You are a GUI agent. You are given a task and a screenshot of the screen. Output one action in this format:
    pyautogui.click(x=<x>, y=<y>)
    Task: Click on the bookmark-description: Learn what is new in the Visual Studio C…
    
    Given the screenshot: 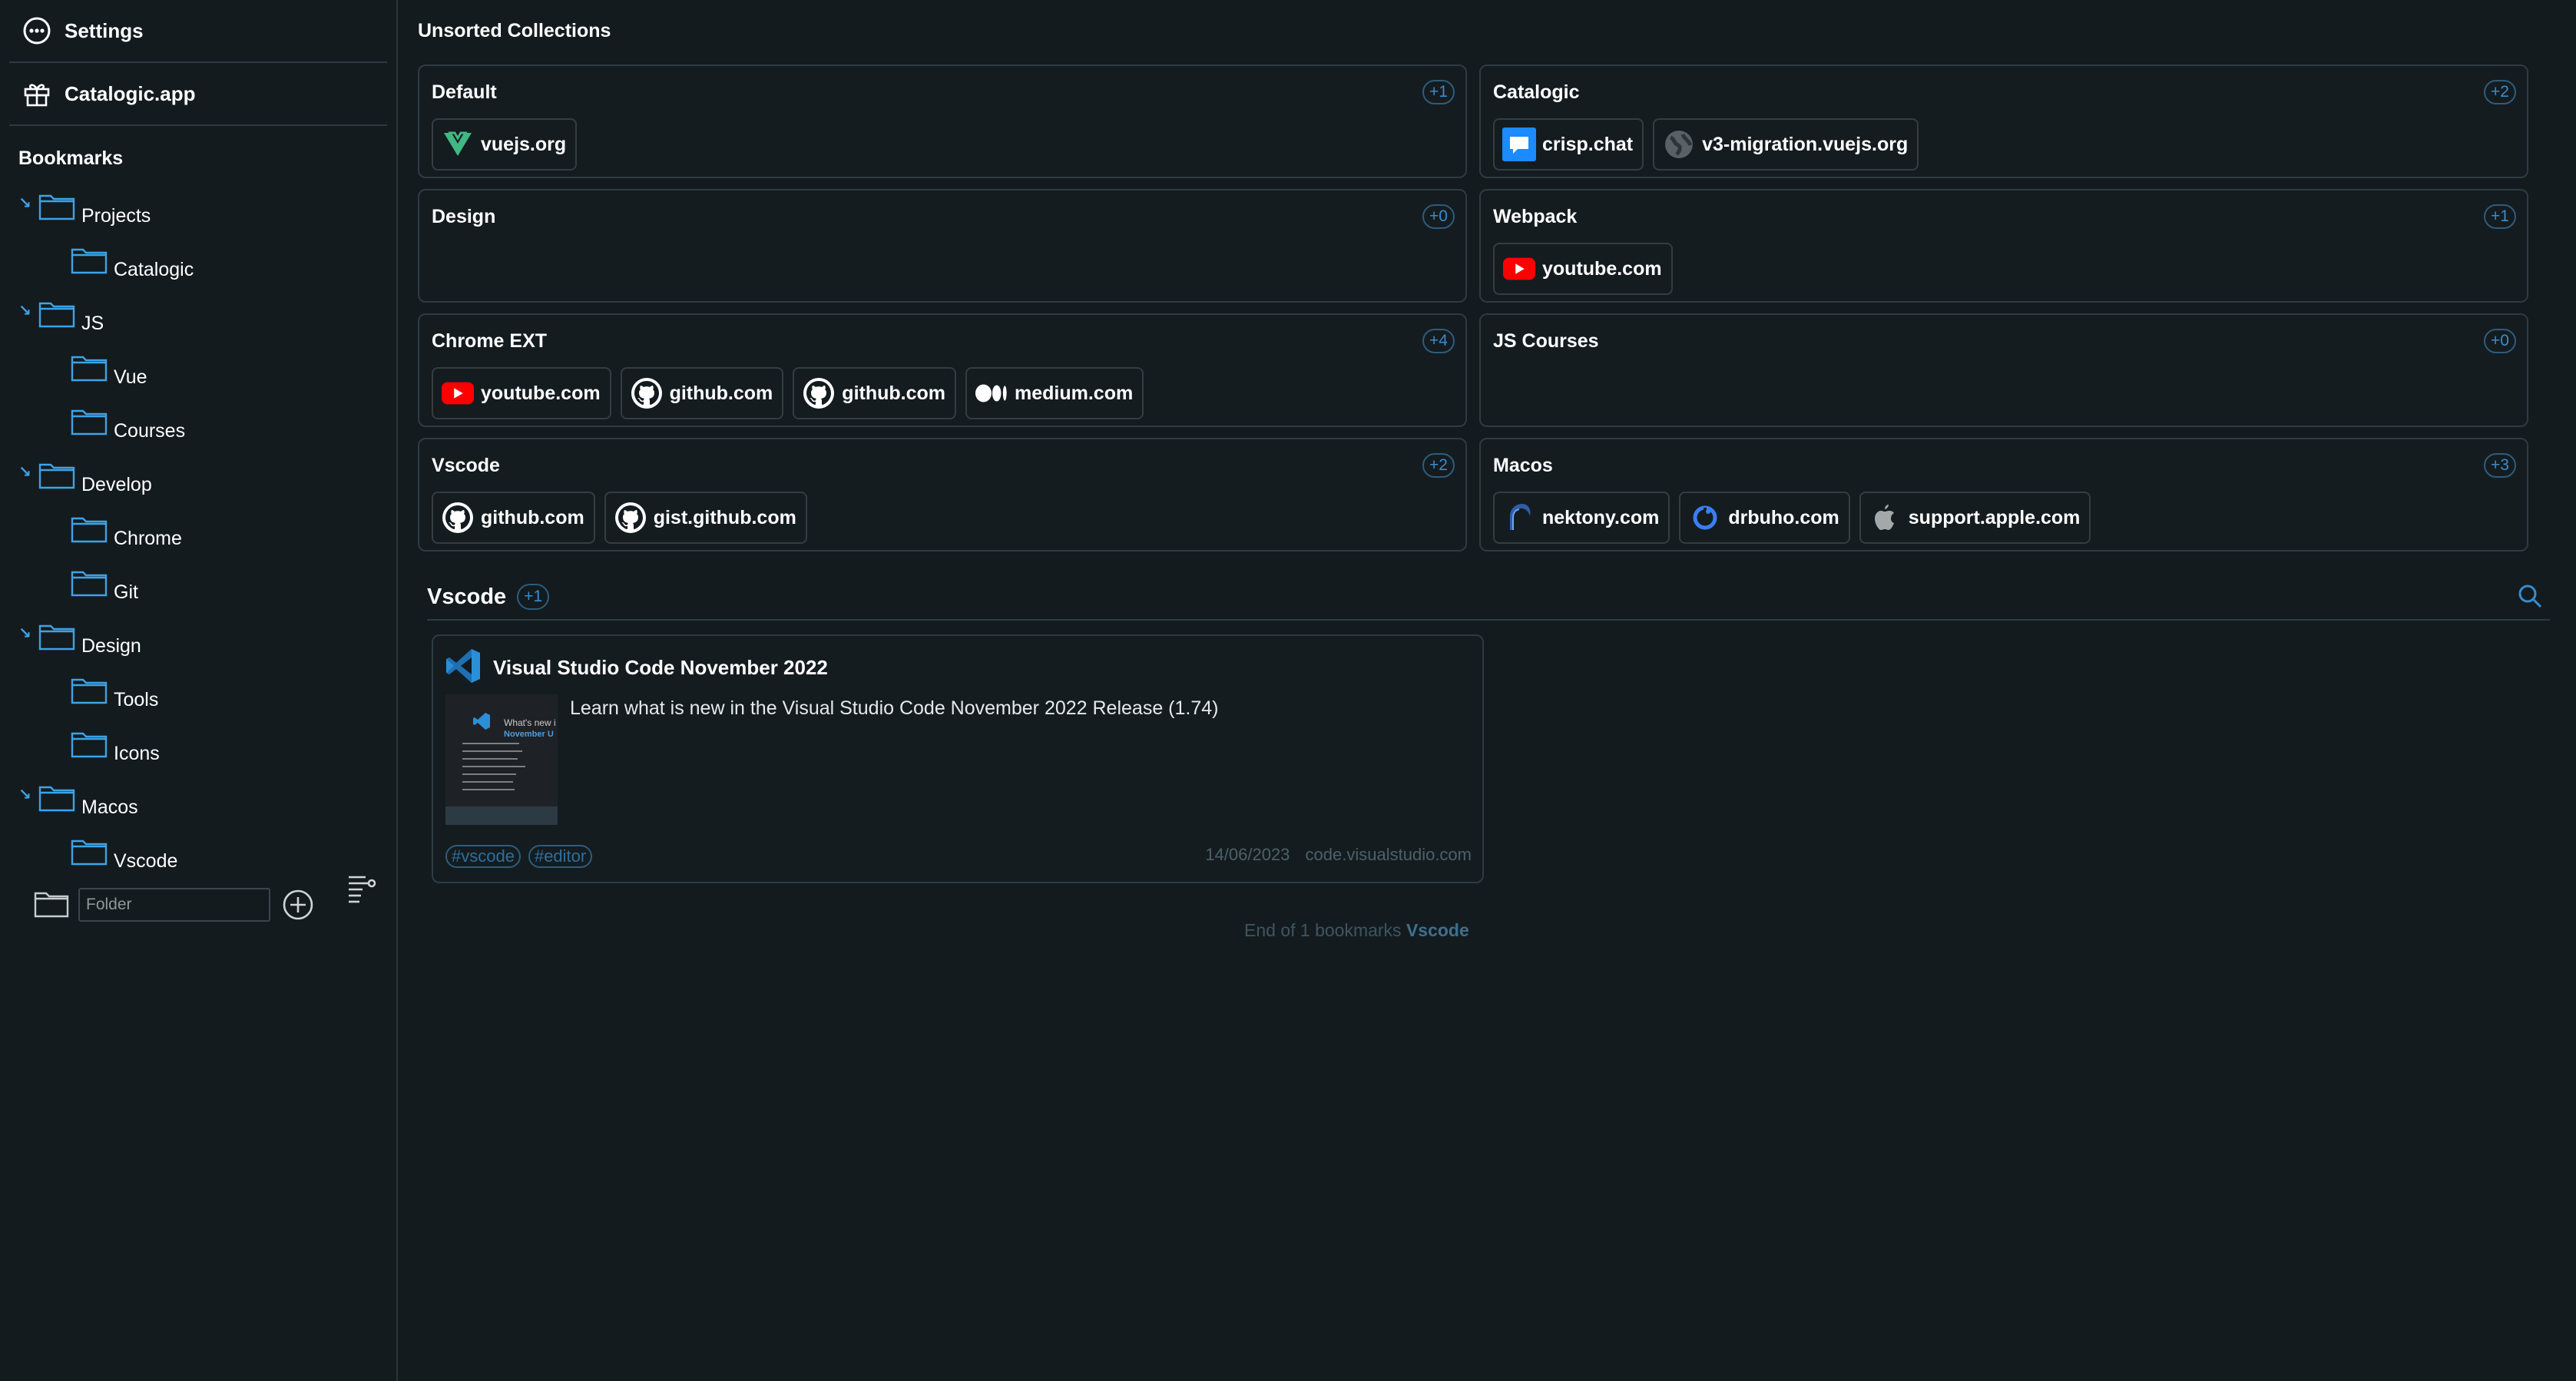 What is the action you would take?
    pyautogui.click(x=894, y=708)
    